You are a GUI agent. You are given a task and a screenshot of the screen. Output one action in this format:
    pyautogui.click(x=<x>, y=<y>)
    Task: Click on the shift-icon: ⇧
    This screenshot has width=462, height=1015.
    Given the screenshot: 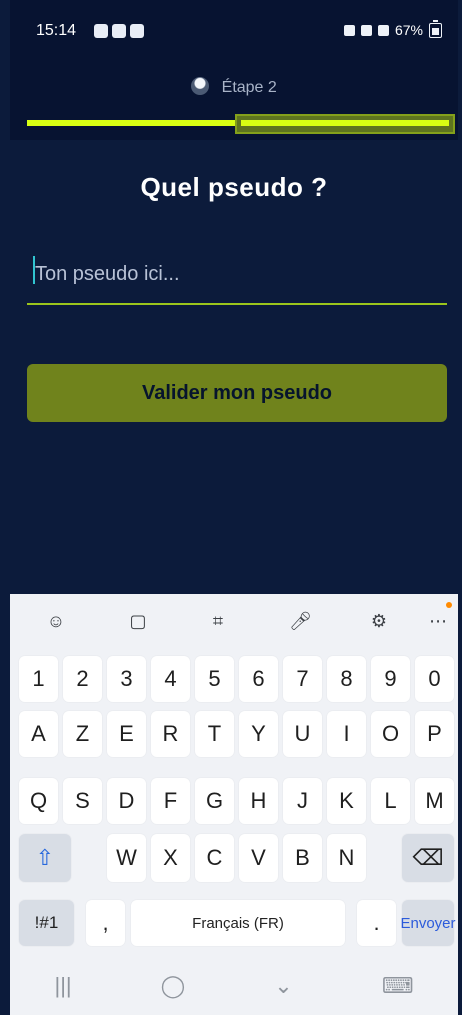 What is the action you would take?
    pyautogui.click(x=45, y=857)
    